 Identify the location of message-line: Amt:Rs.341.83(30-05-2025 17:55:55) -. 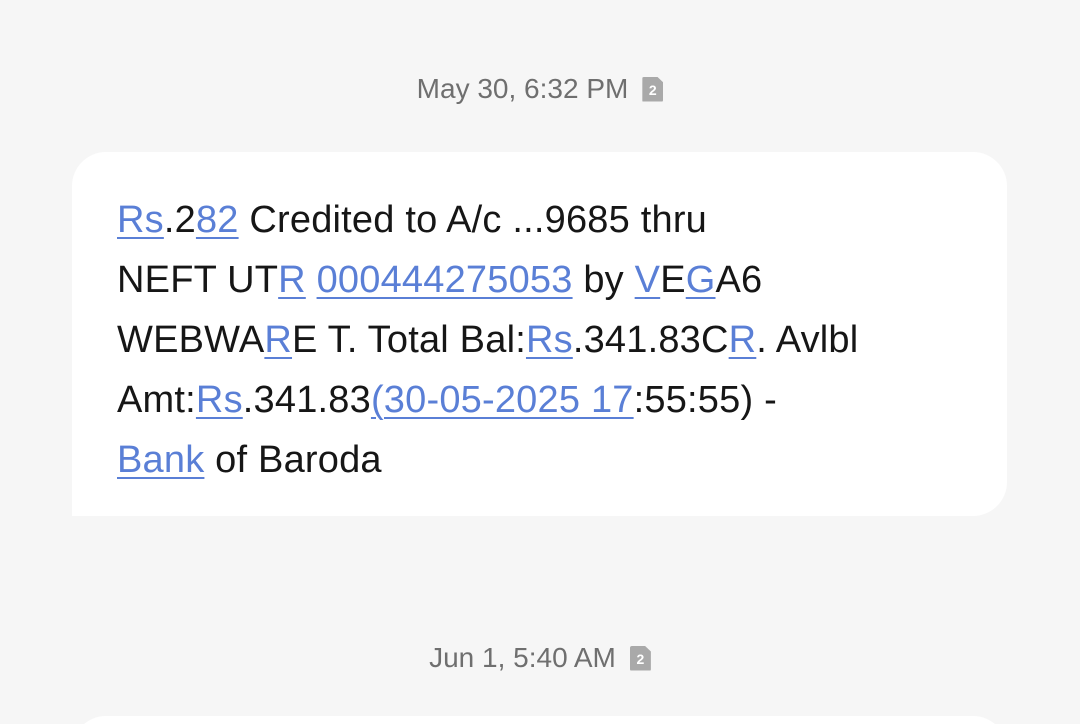
(547, 400).